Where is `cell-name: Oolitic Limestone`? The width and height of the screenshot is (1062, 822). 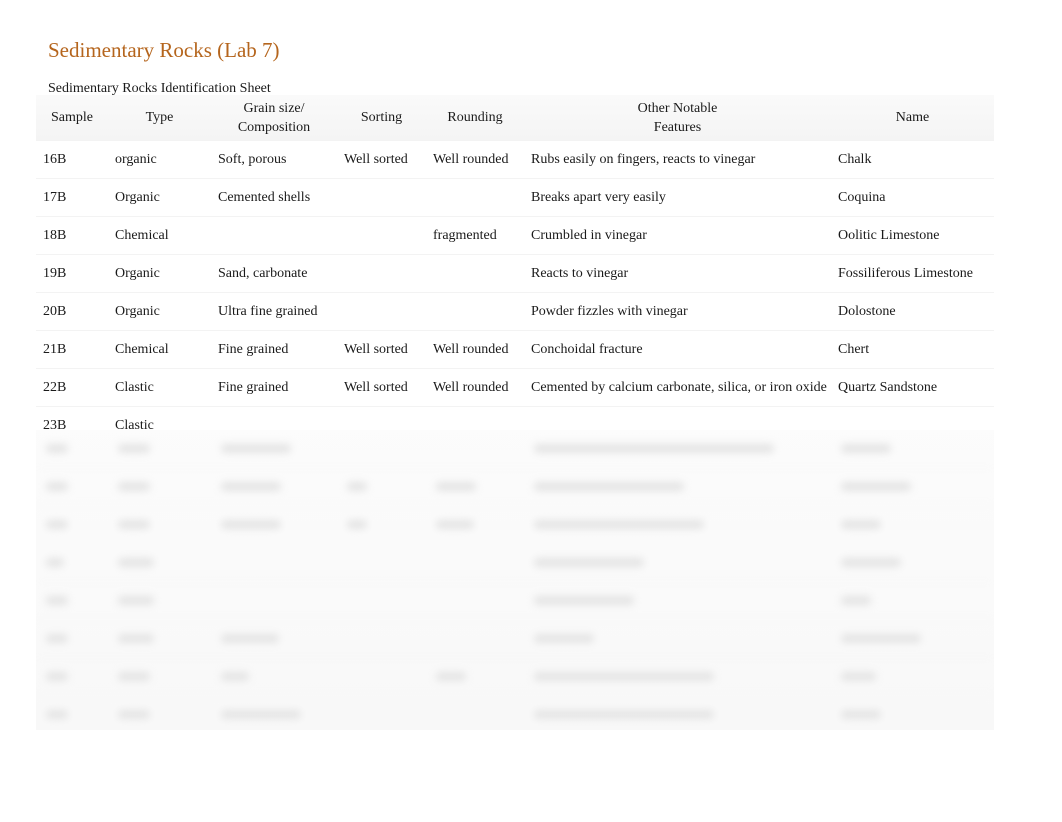 cell-name: Oolitic Limestone is located at coordinates (912, 235).